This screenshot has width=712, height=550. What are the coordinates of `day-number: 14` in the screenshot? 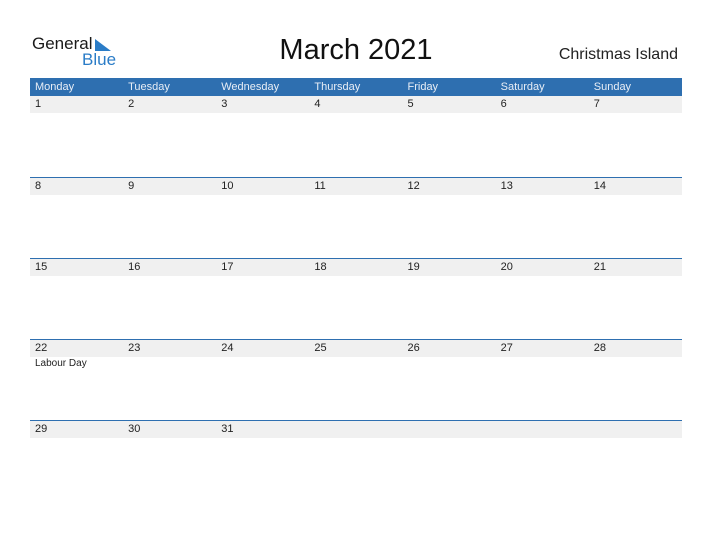 It's located at (599, 186).